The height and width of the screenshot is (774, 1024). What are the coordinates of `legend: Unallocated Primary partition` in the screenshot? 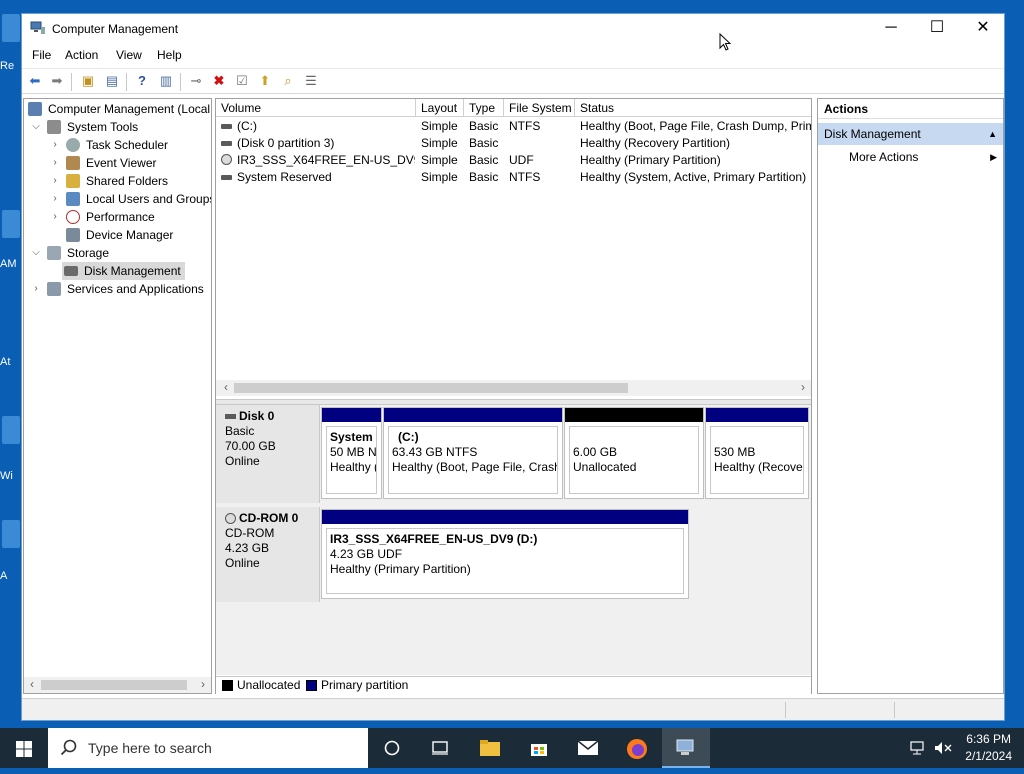 It's located at (513, 685).